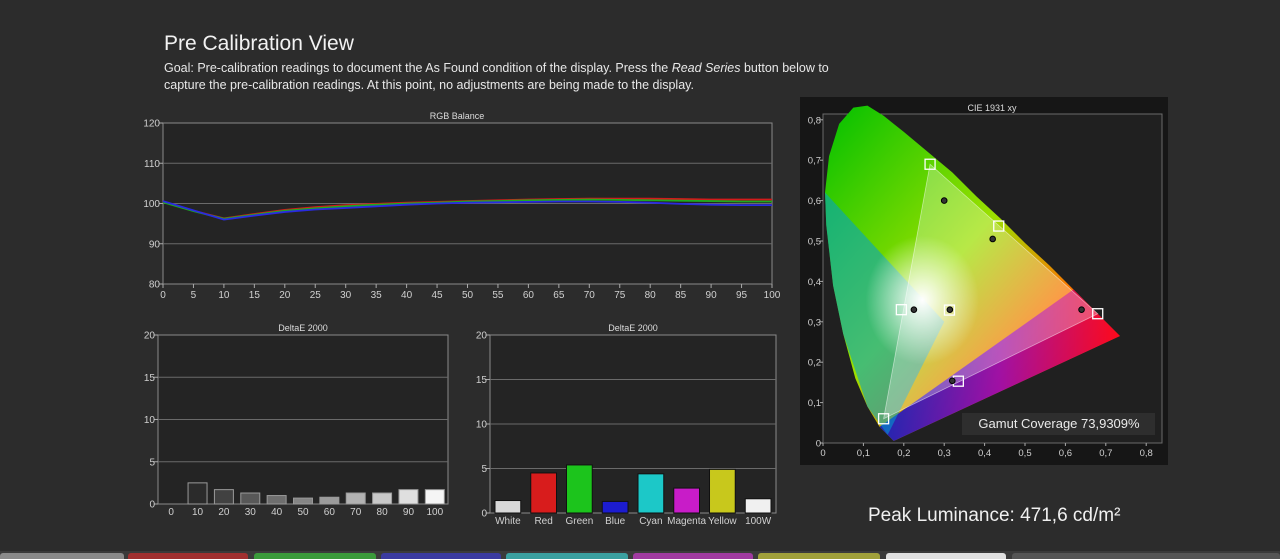 This screenshot has width=1280, height=559. Describe the element at coordinates (992, 108) in the screenshot. I see `cie-title: CIE 1931 xy` at that location.